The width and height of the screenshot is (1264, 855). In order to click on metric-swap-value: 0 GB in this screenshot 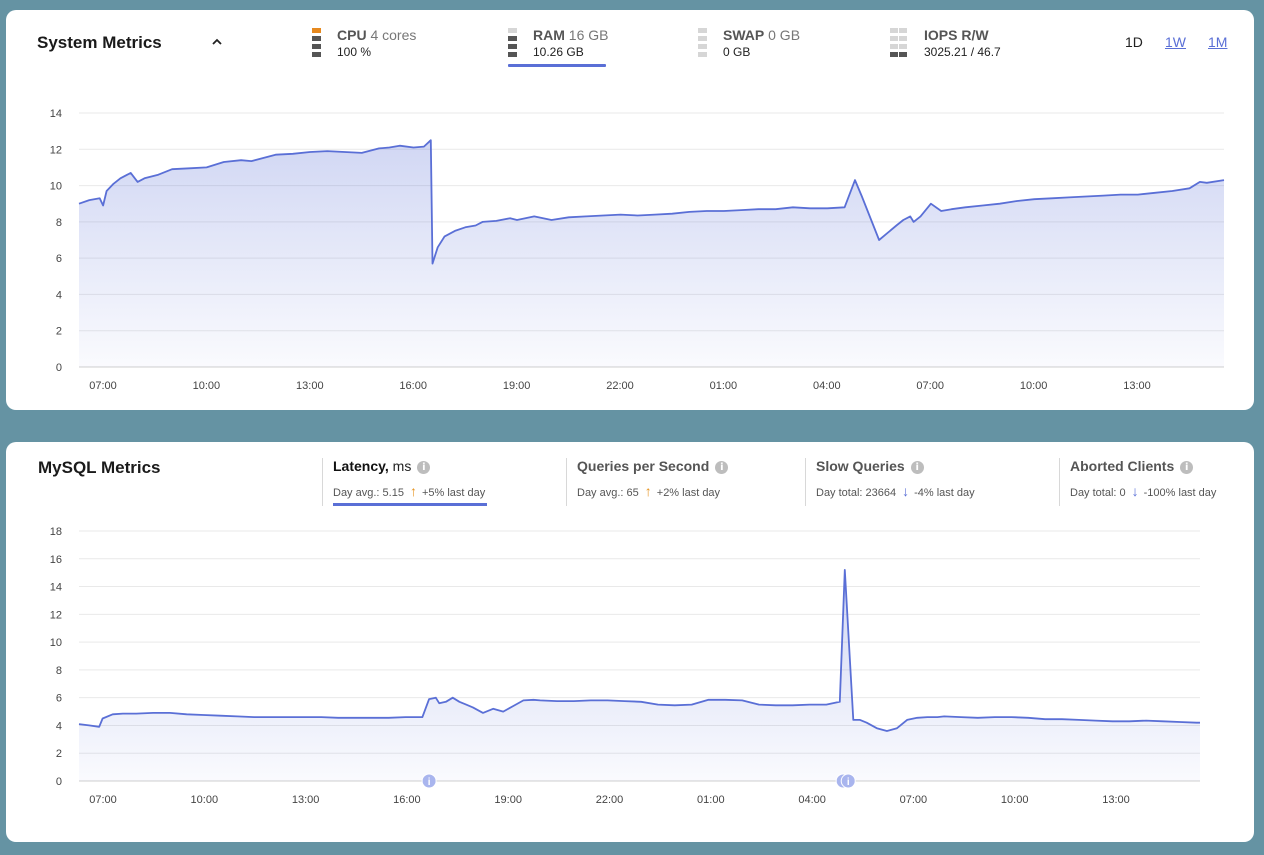, I will do `click(737, 52)`.